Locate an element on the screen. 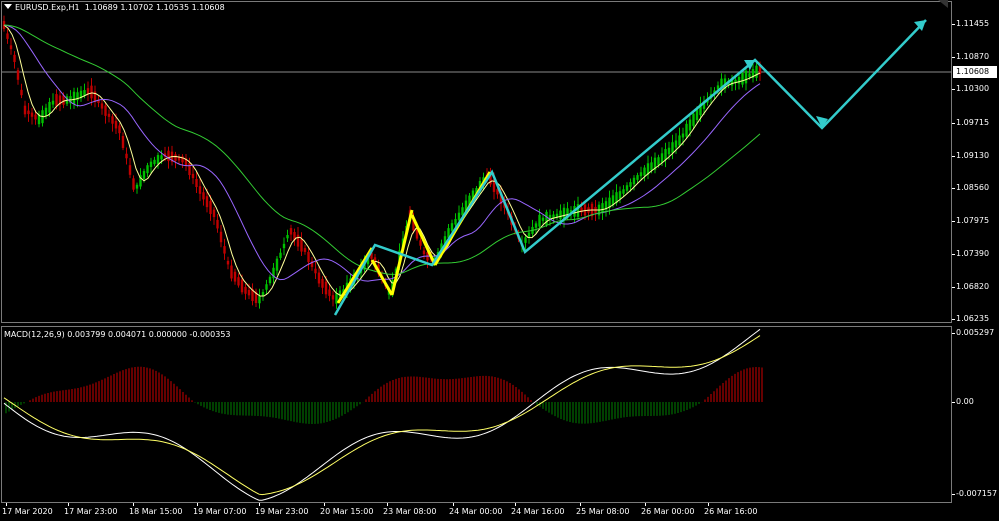  price-label: 1.07975 is located at coordinates (973, 220).